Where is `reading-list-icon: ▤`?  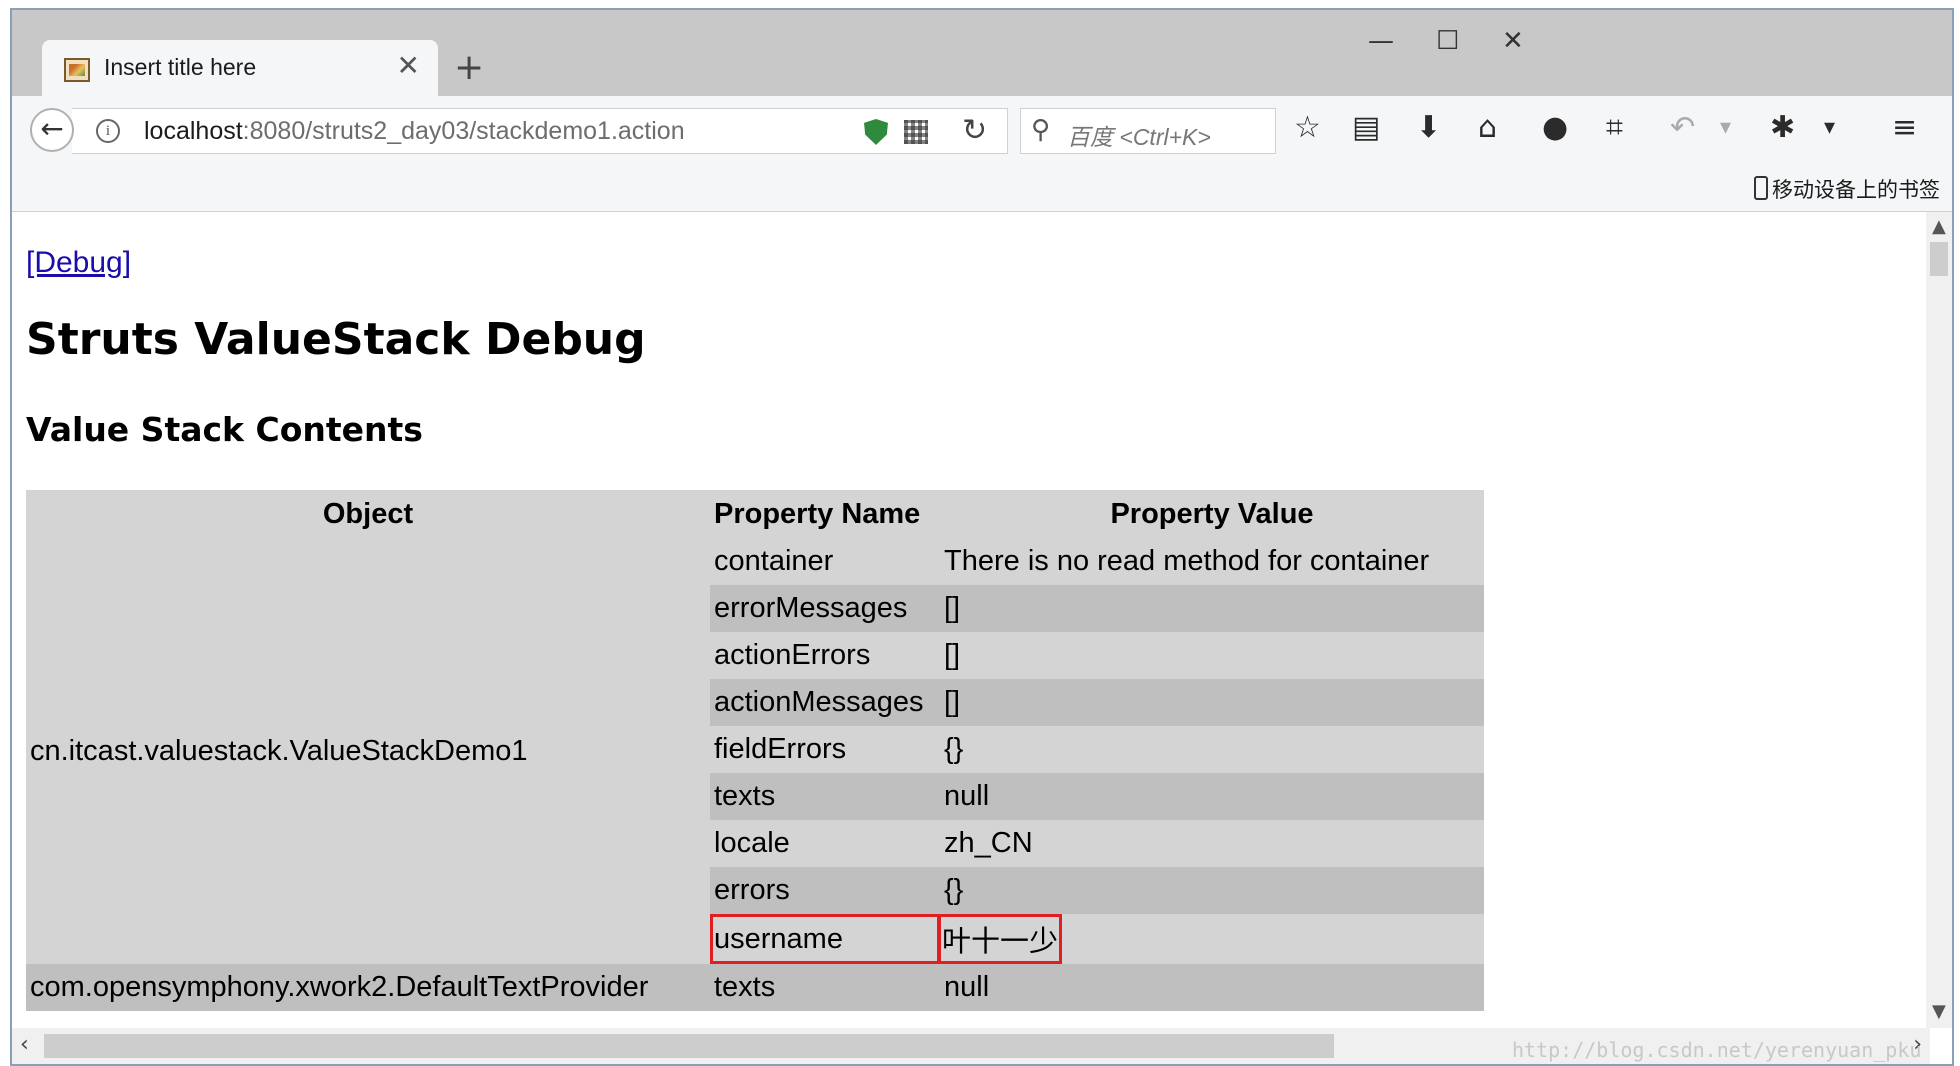 reading-list-icon: ▤ is located at coordinates (1366, 128).